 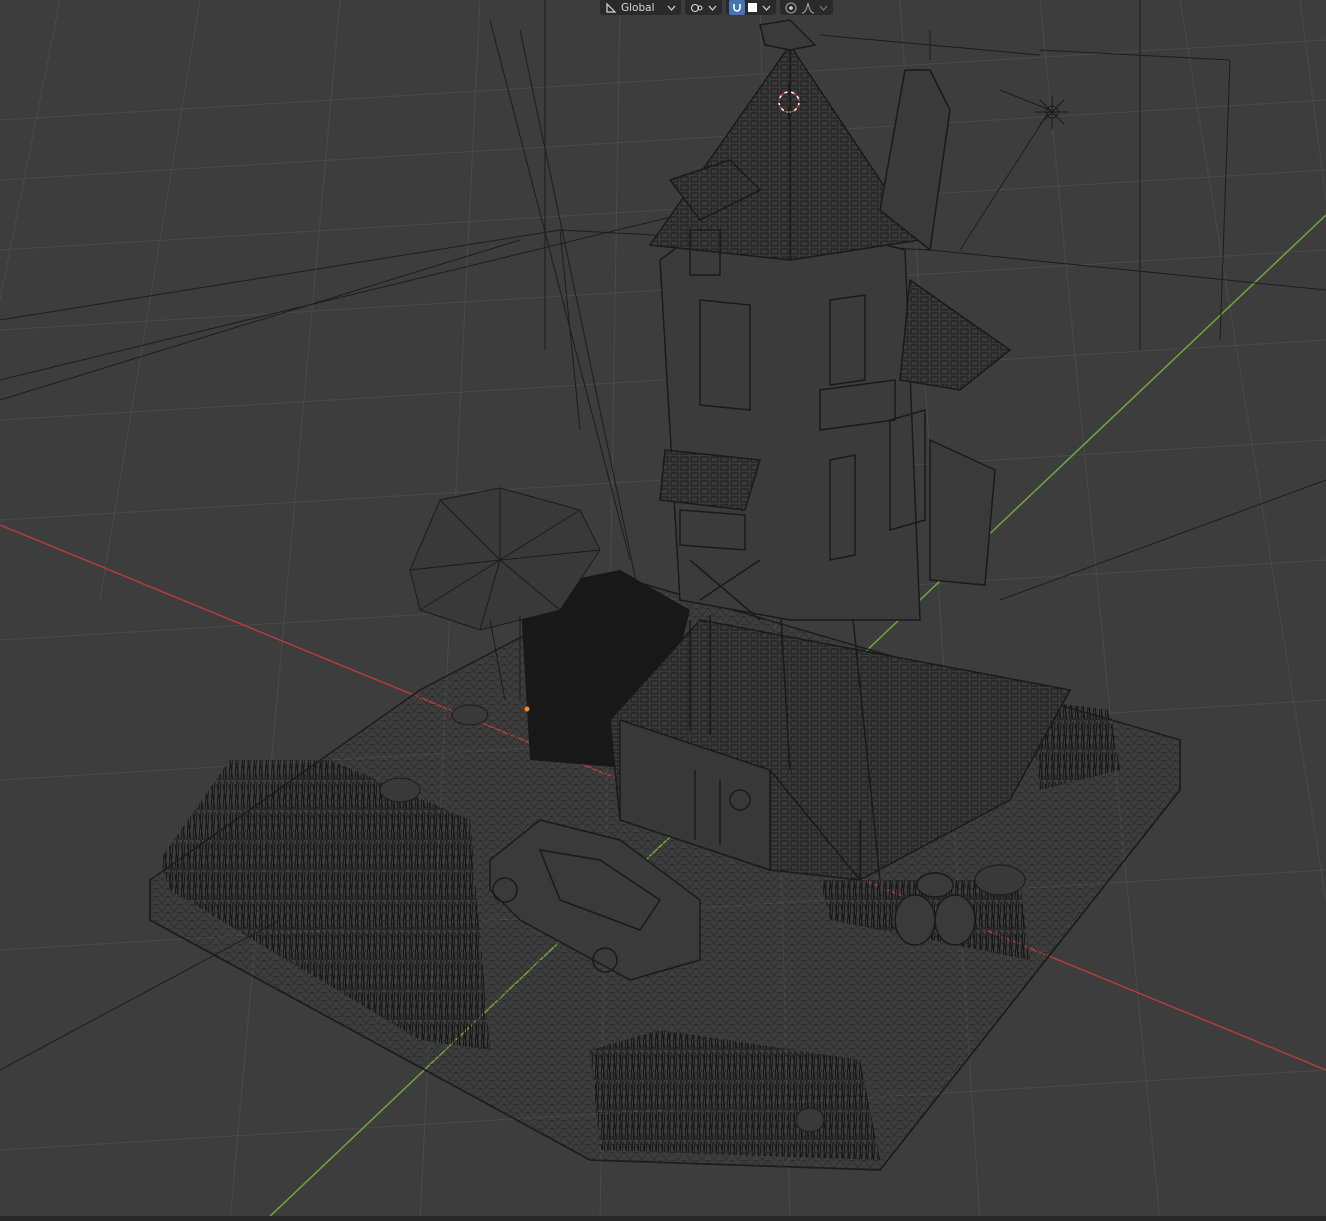 I want to click on snap-increment-icon, so click(x=752, y=7).